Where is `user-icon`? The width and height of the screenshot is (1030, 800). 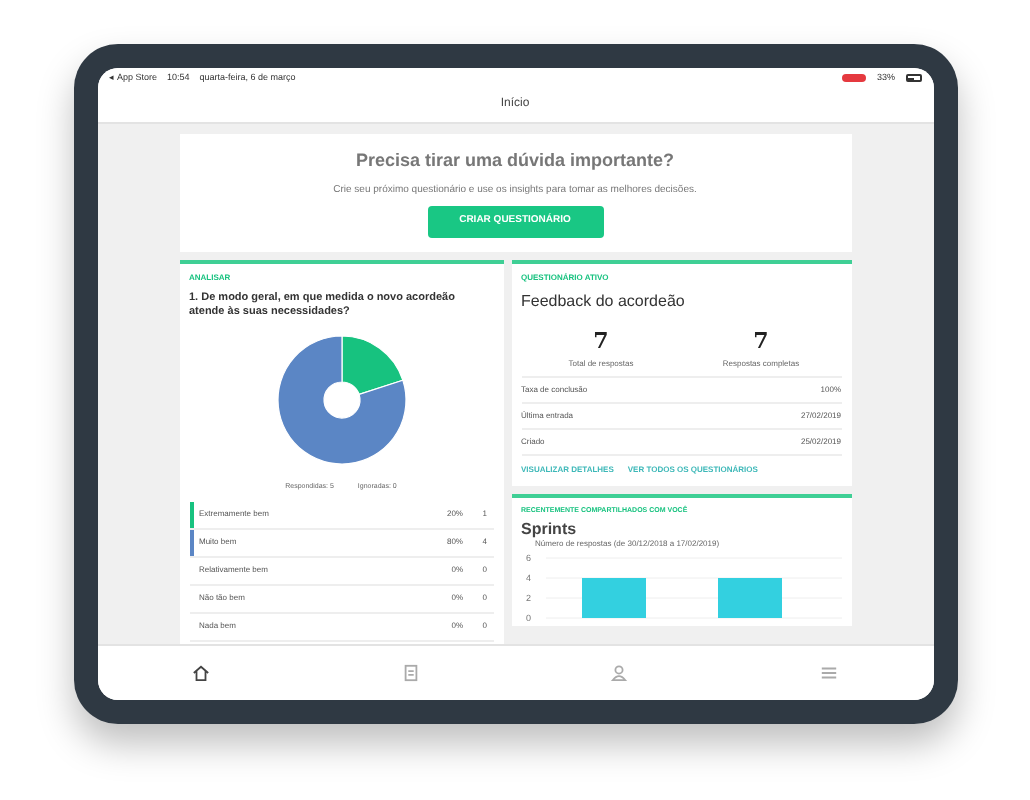
user-icon is located at coordinates (619, 673).